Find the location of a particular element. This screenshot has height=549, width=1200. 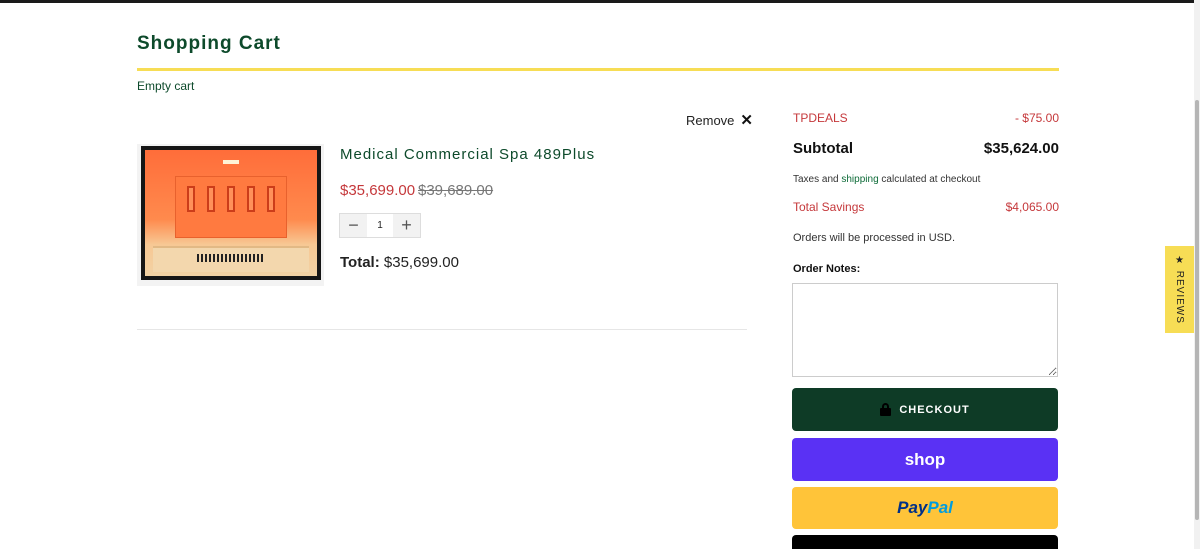

tax-note-text: Taxes and is located at coordinates (817, 179).